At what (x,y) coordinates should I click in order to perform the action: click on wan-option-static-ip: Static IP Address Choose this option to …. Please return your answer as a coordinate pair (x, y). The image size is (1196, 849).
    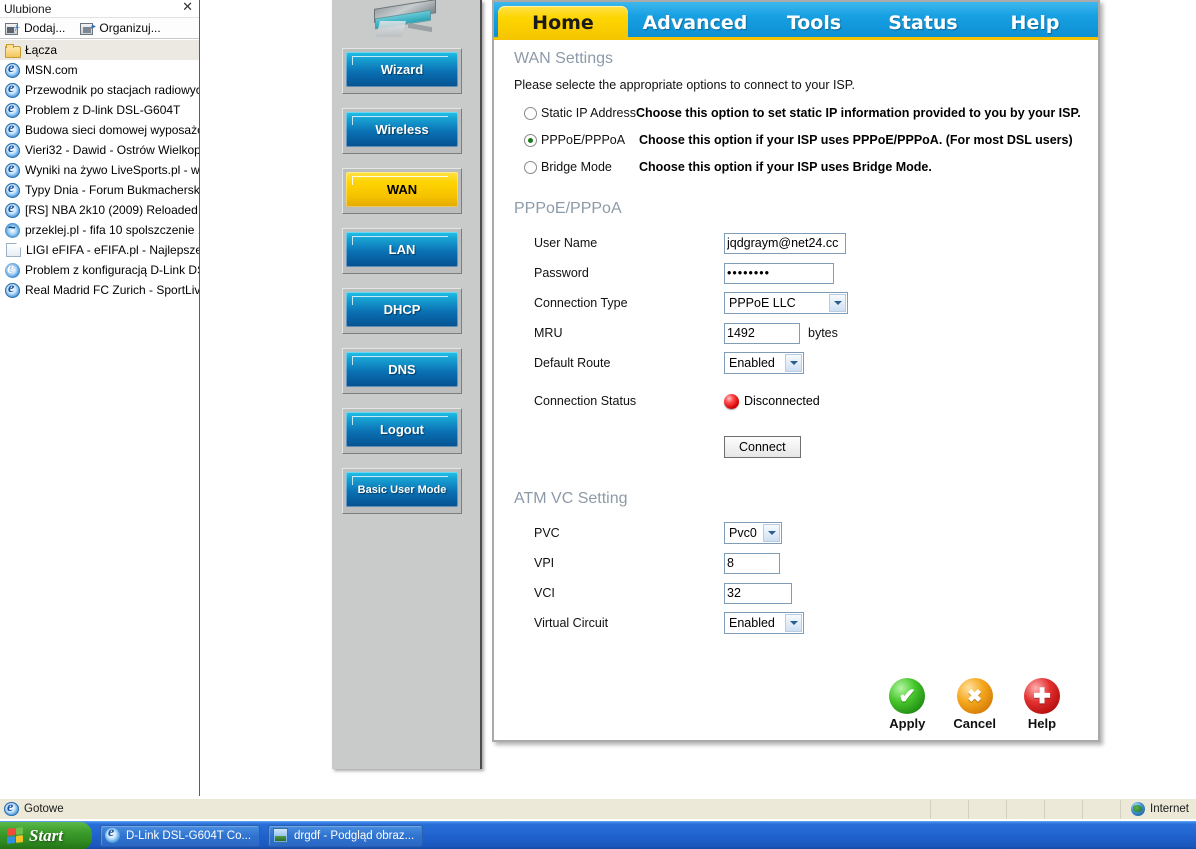
    Looking at the image, I should click on (811, 113).